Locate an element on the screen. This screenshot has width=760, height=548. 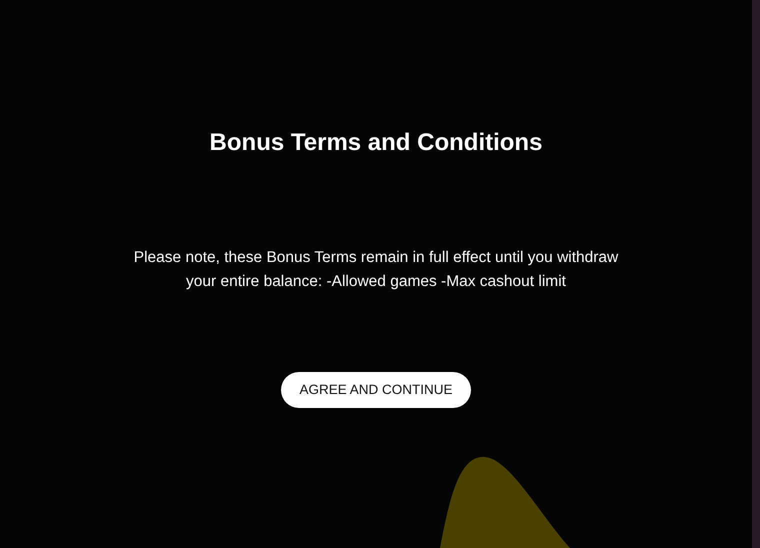
dialog-message: Please note, these Bonus Terms remain in full effect until you withdraw your entire balance: -Allowed games -Max cashout limit is located at coordinates (376, 270).